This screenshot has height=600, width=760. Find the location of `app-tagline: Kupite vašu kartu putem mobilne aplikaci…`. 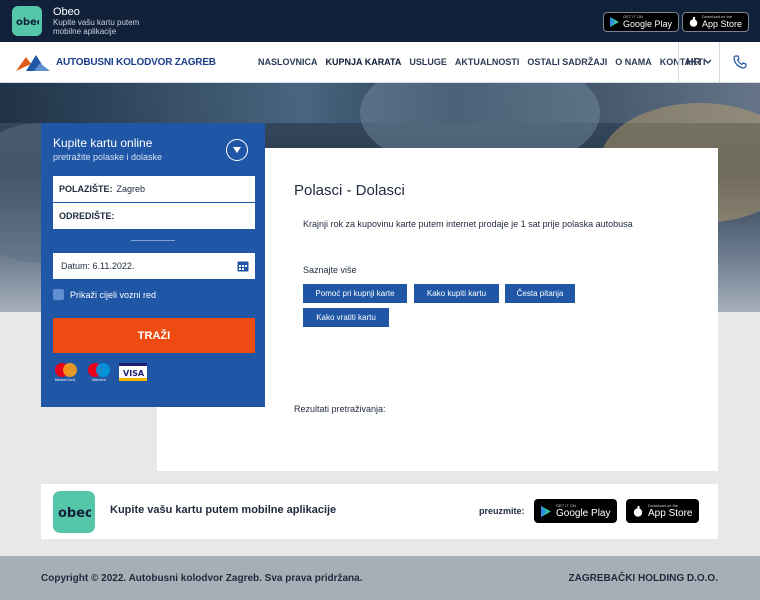

app-tagline: Kupite vašu kartu putem mobilne aplikaci… is located at coordinates (96, 27).